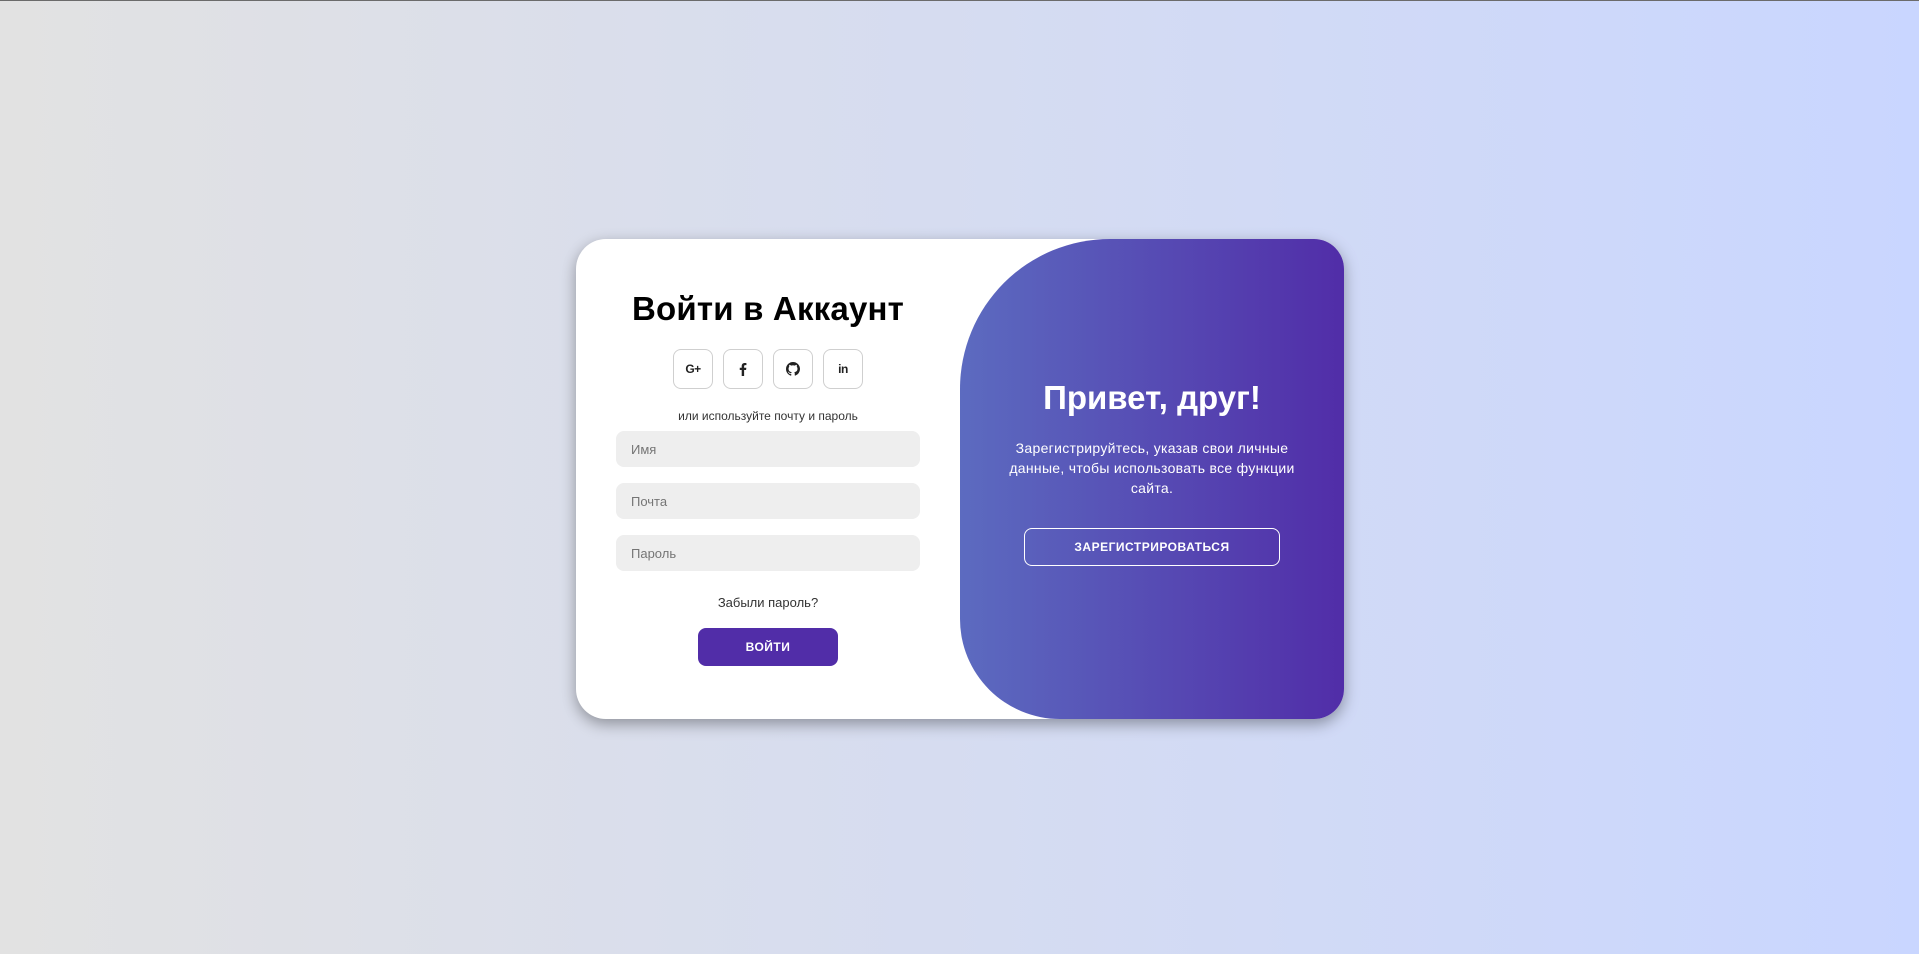 The height and width of the screenshot is (954, 1919). I want to click on login-button: ВОЙТИ, so click(768, 647).